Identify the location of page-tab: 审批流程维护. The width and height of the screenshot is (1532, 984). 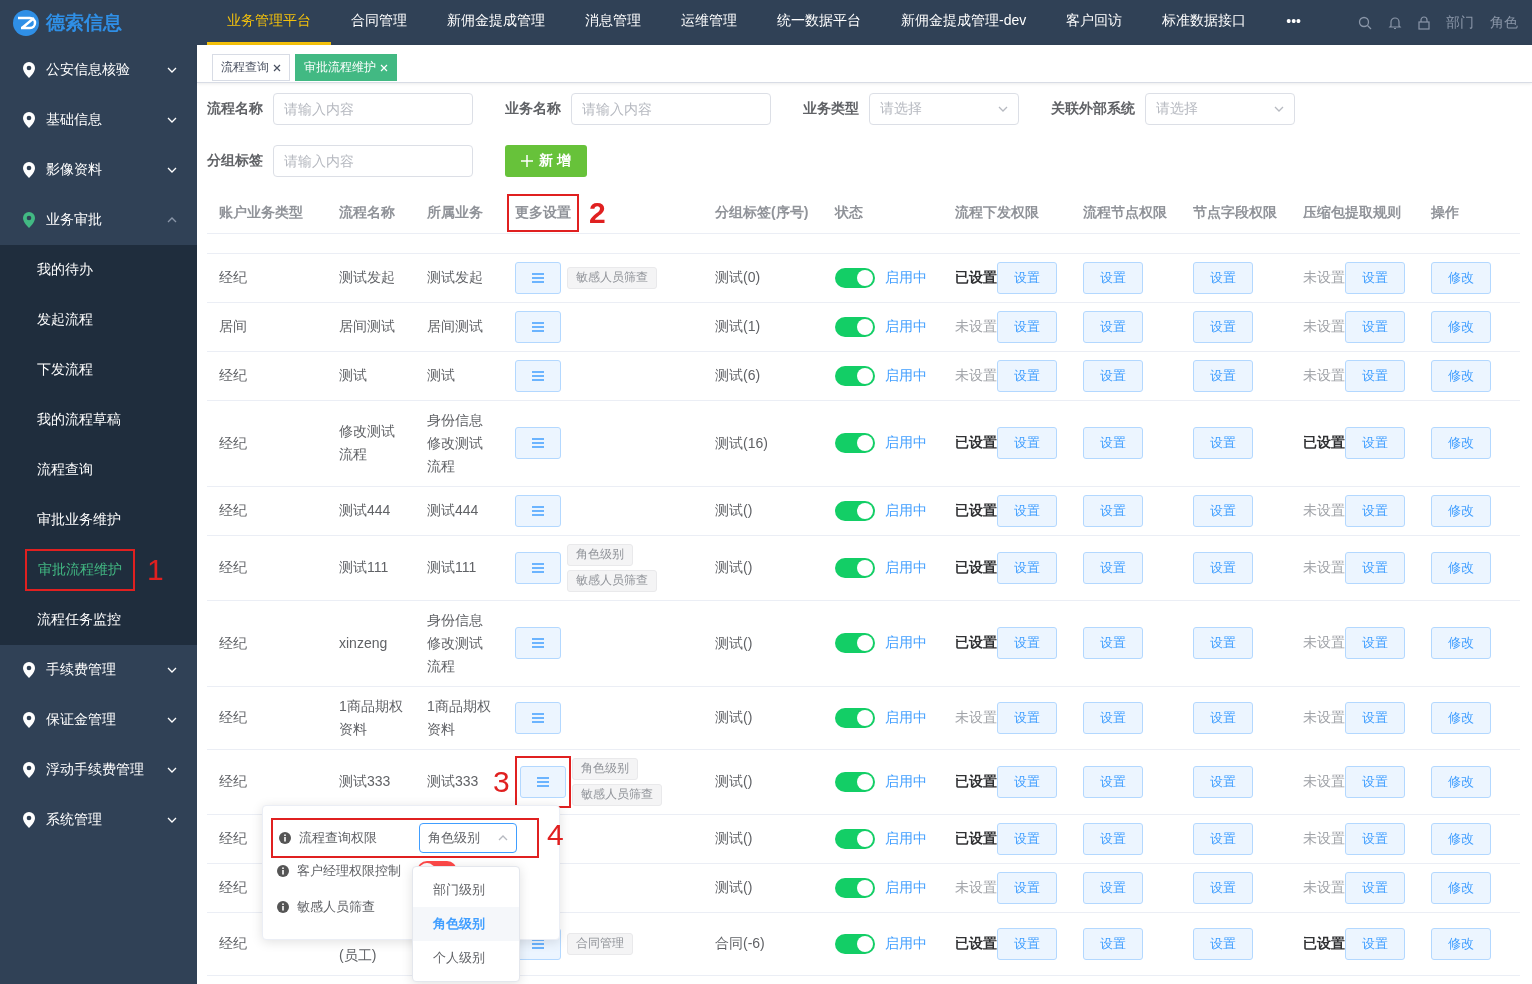
(346, 67).